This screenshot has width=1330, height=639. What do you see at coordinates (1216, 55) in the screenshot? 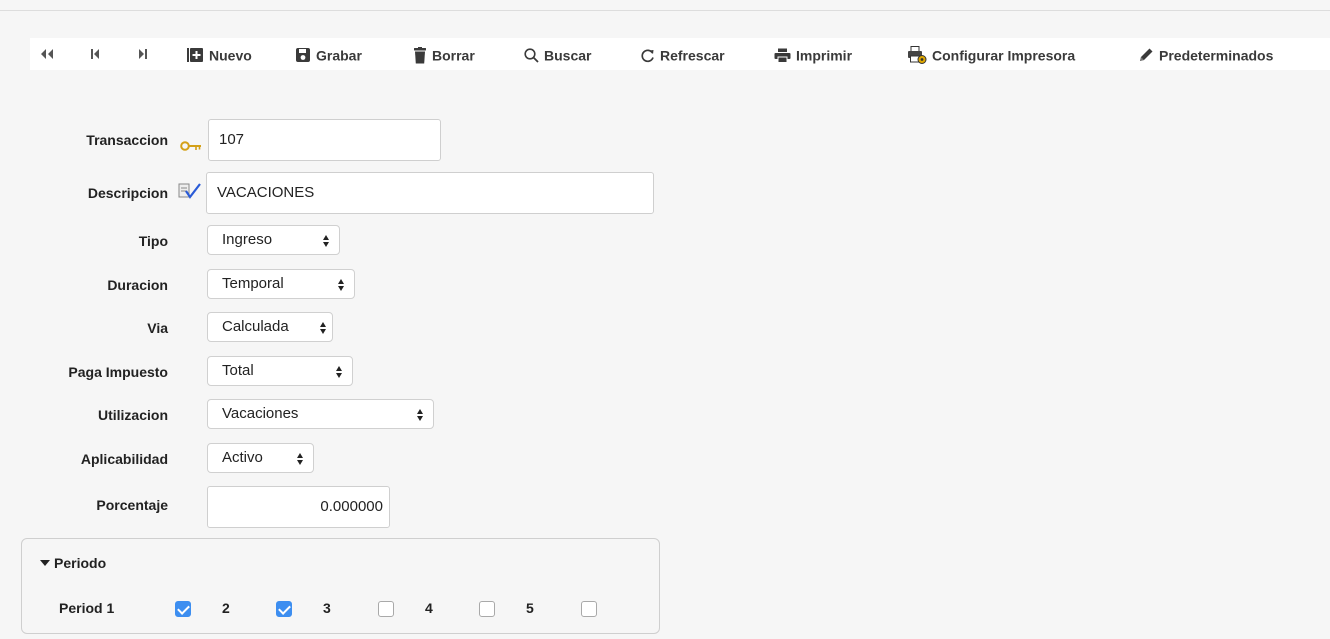
I see `predeterminados-label: Predeterminados` at bounding box center [1216, 55].